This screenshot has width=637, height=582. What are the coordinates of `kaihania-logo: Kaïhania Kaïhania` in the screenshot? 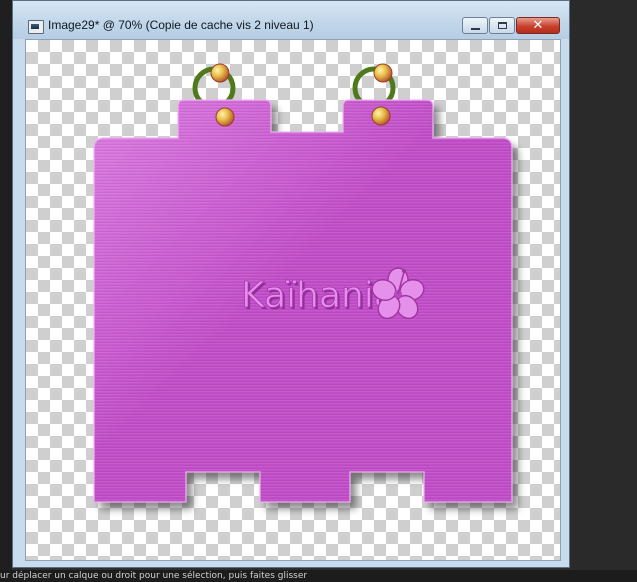 It's located at (319, 296).